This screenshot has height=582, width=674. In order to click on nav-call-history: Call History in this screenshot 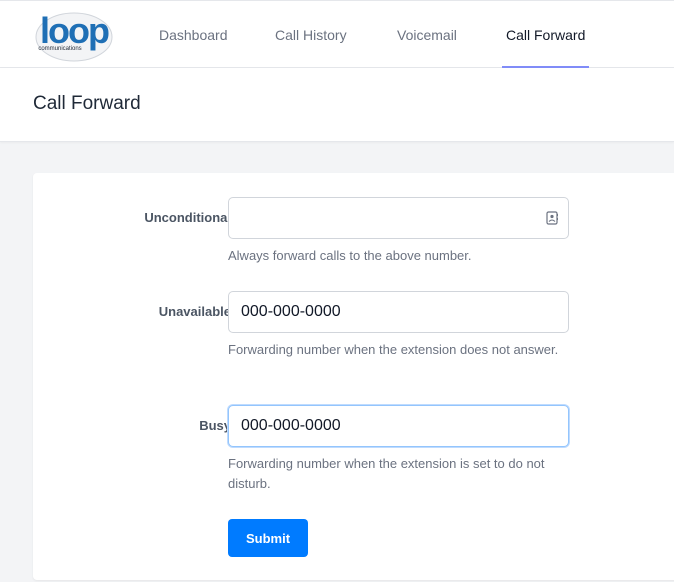, I will do `click(311, 34)`.